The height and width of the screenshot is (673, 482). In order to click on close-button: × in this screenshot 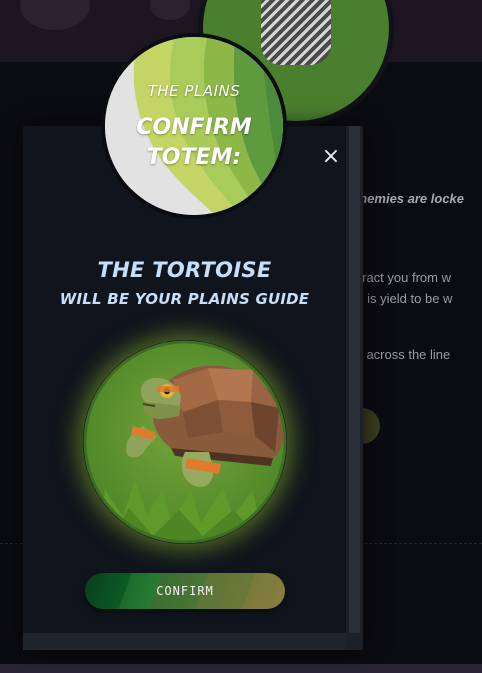, I will do `click(331, 157)`.